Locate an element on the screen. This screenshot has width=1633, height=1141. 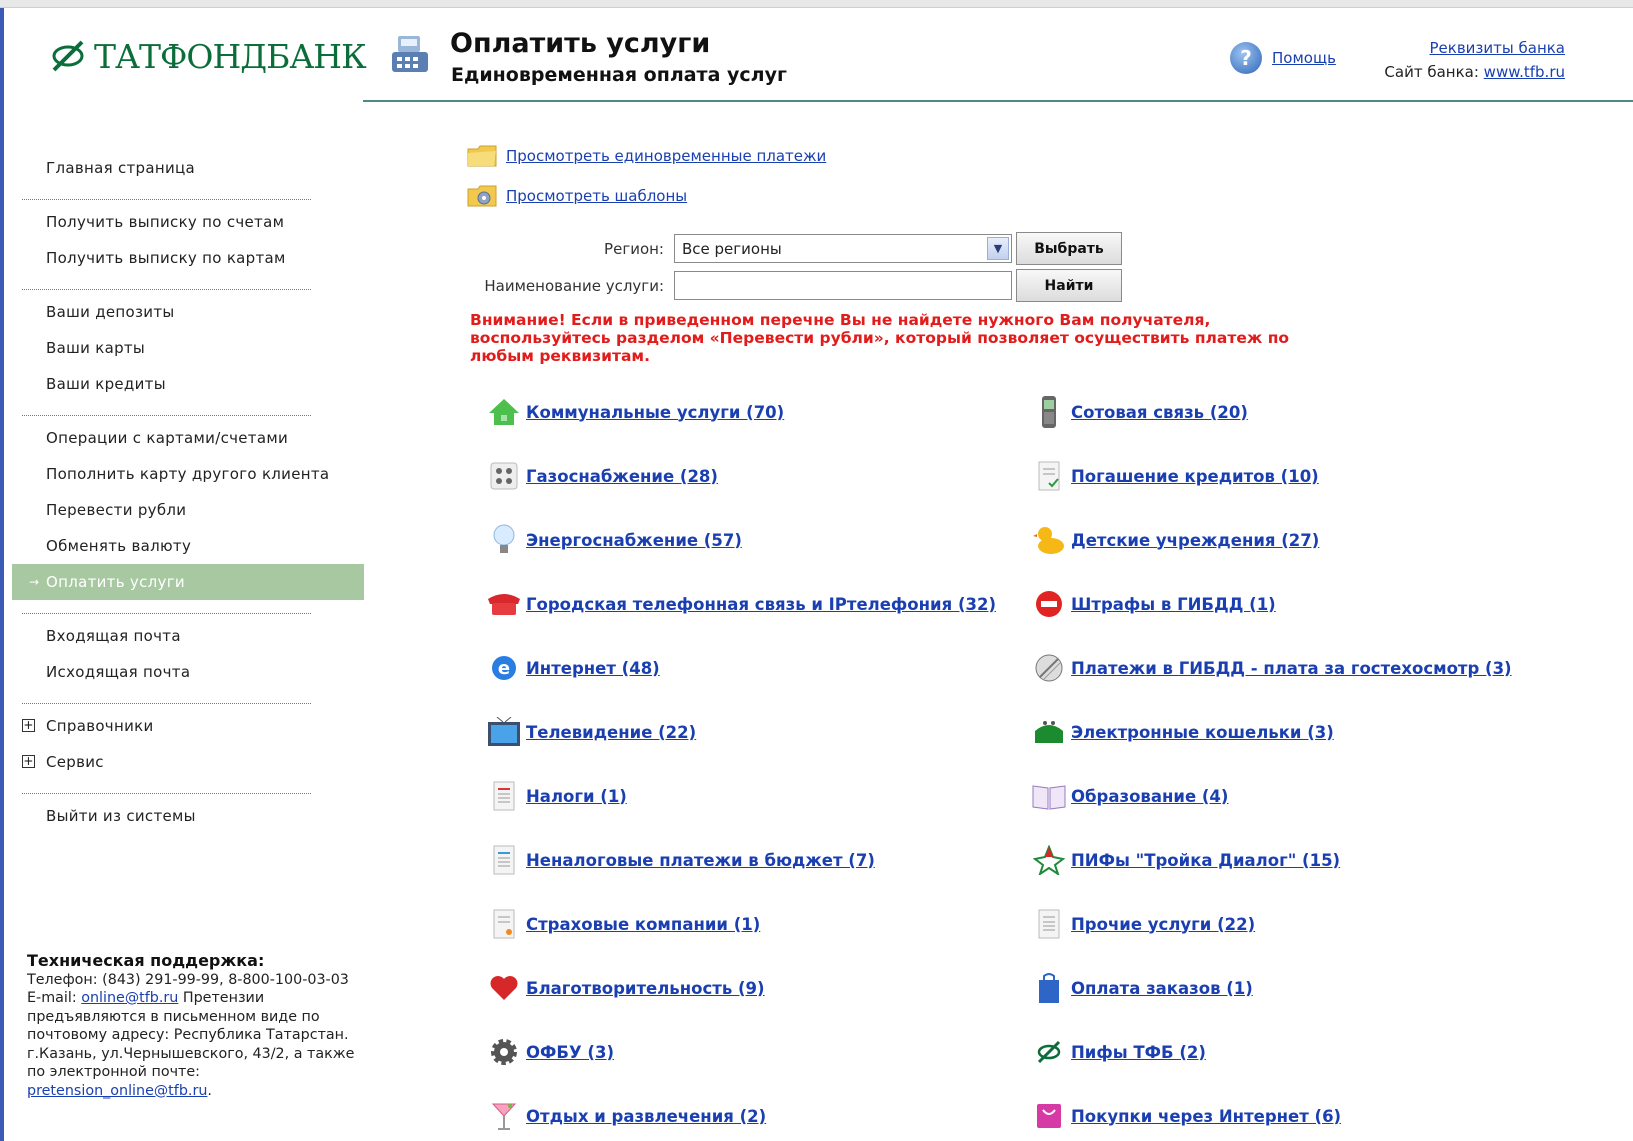
service-gas: Газоснабжение (28) is located at coordinates (602, 476).